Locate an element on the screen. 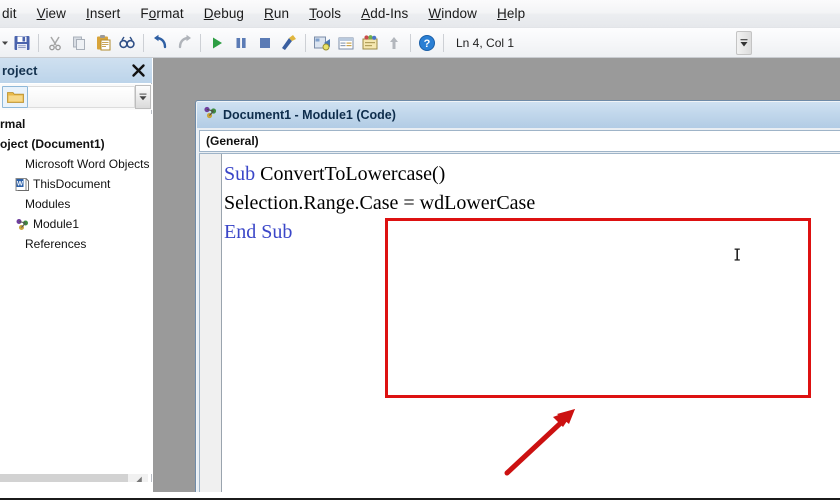  project-panel-toolbar-fill is located at coordinates (81, 97).